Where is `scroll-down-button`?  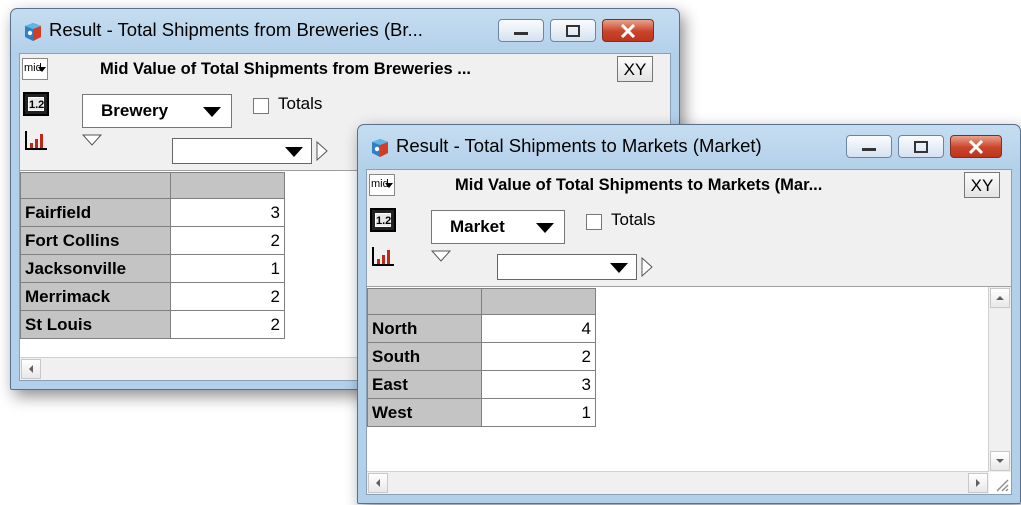 scroll-down-button is located at coordinates (1000, 461).